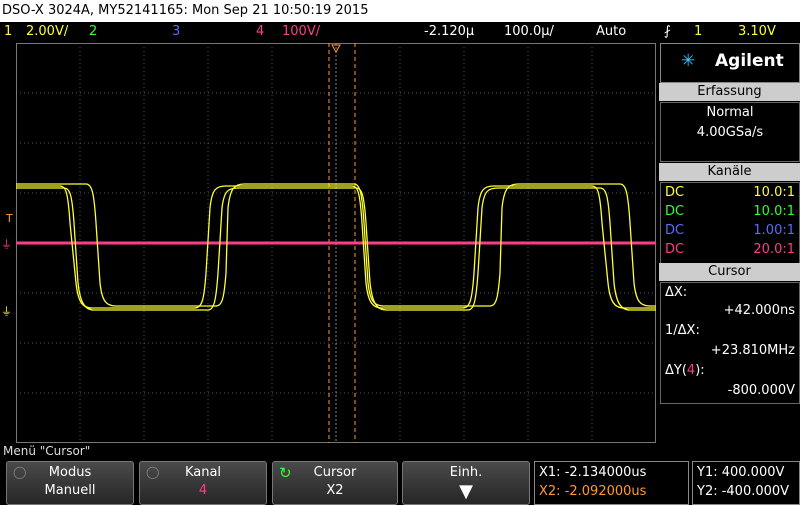 This screenshot has width=800, height=505. Describe the element at coordinates (749, 61) in the screenshot. I see `brand-name: Agilent` at that location.